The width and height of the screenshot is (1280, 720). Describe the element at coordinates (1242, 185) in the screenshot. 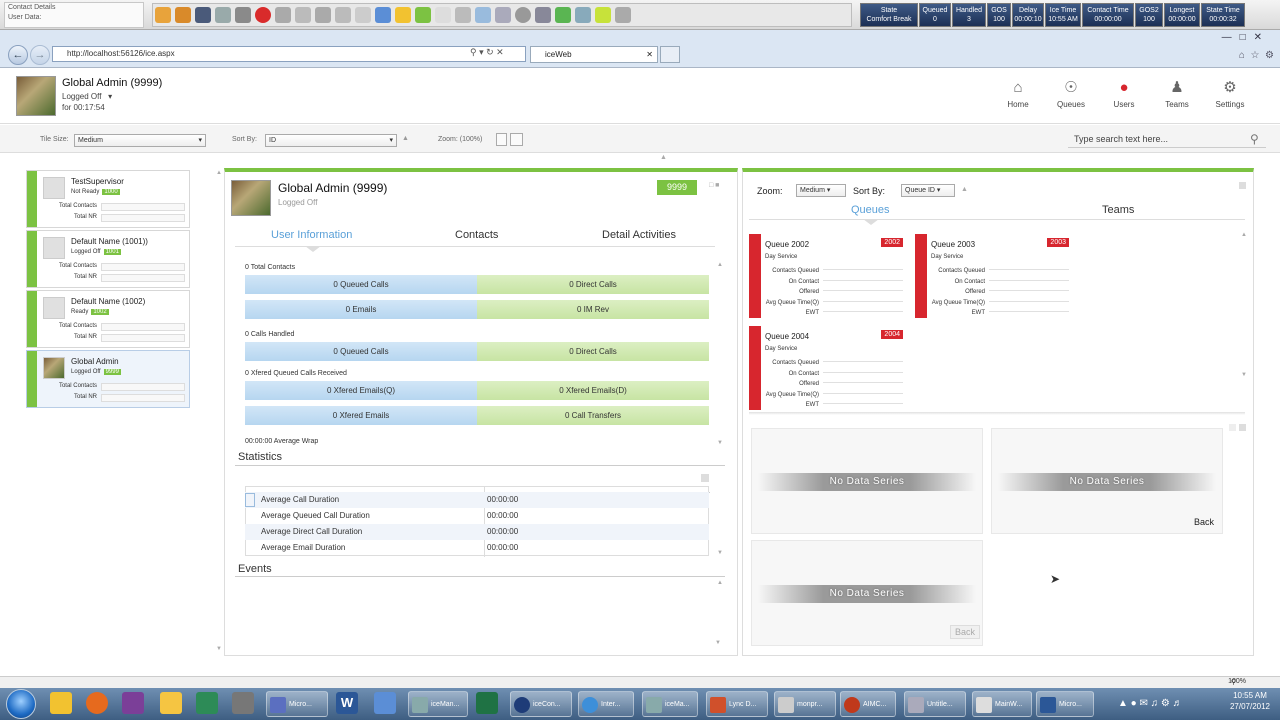

I see `panel-menu-icon` at that location.